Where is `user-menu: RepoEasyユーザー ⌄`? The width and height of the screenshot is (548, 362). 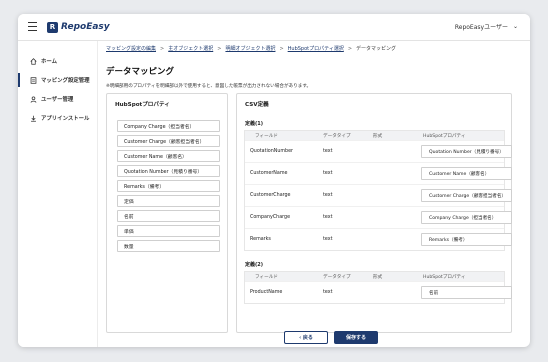
user-menu: RepoEasyユーザー ⌄ is located at coordinates (486, 26).